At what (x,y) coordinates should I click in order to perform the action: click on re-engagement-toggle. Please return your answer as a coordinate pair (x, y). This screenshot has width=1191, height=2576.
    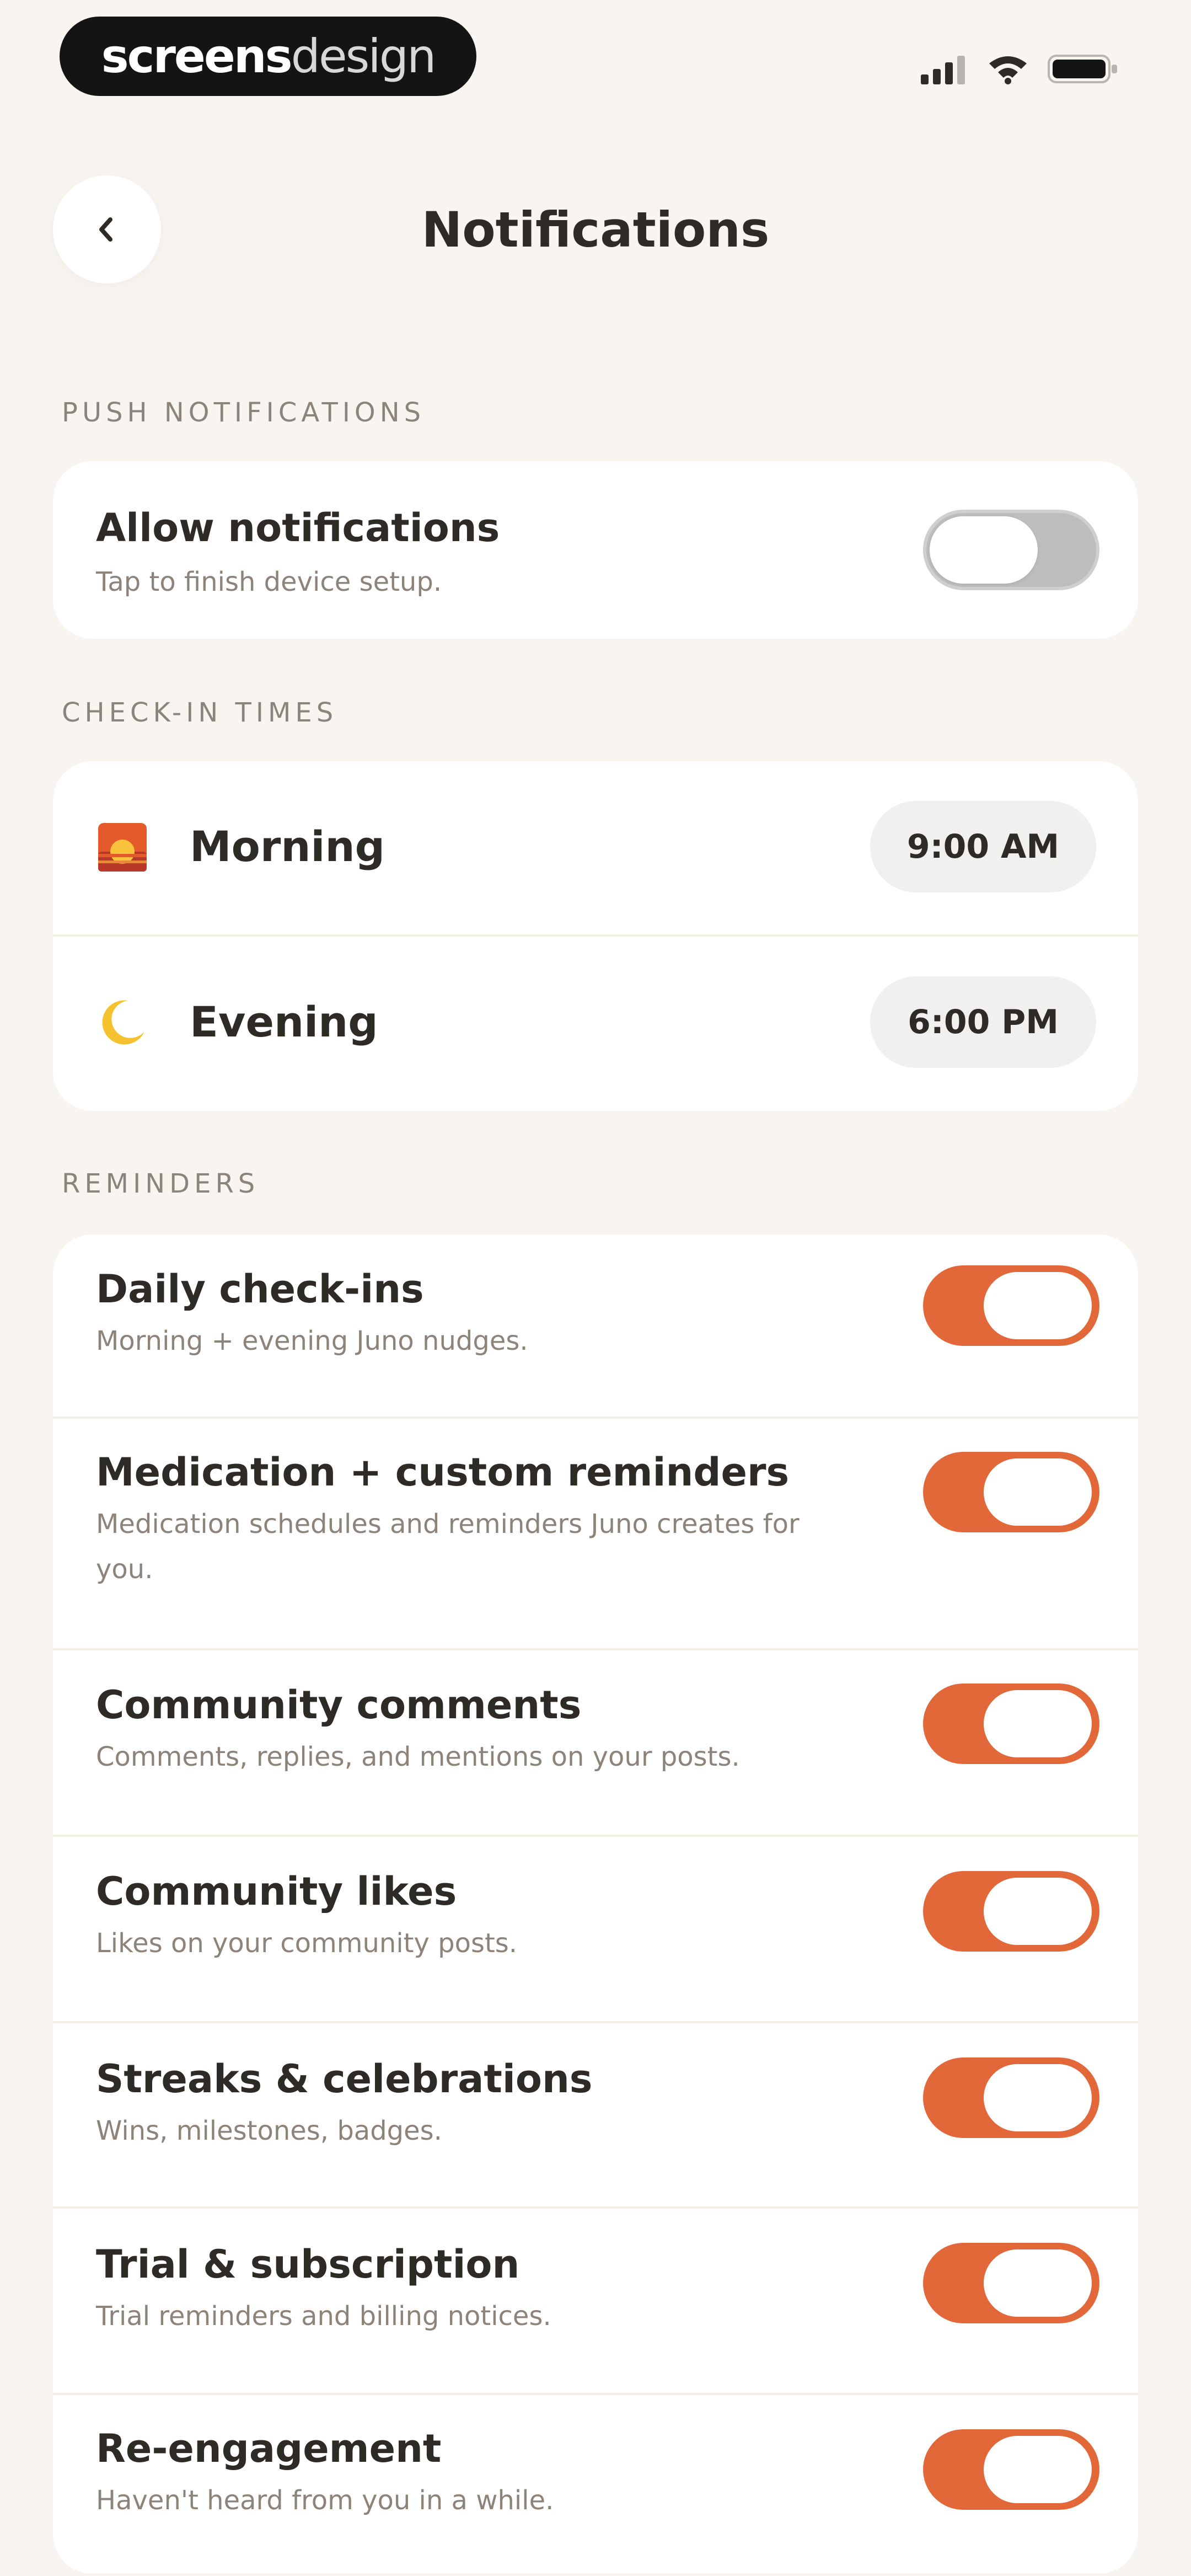
    Looking at the image, I should click on (1011, 2469).